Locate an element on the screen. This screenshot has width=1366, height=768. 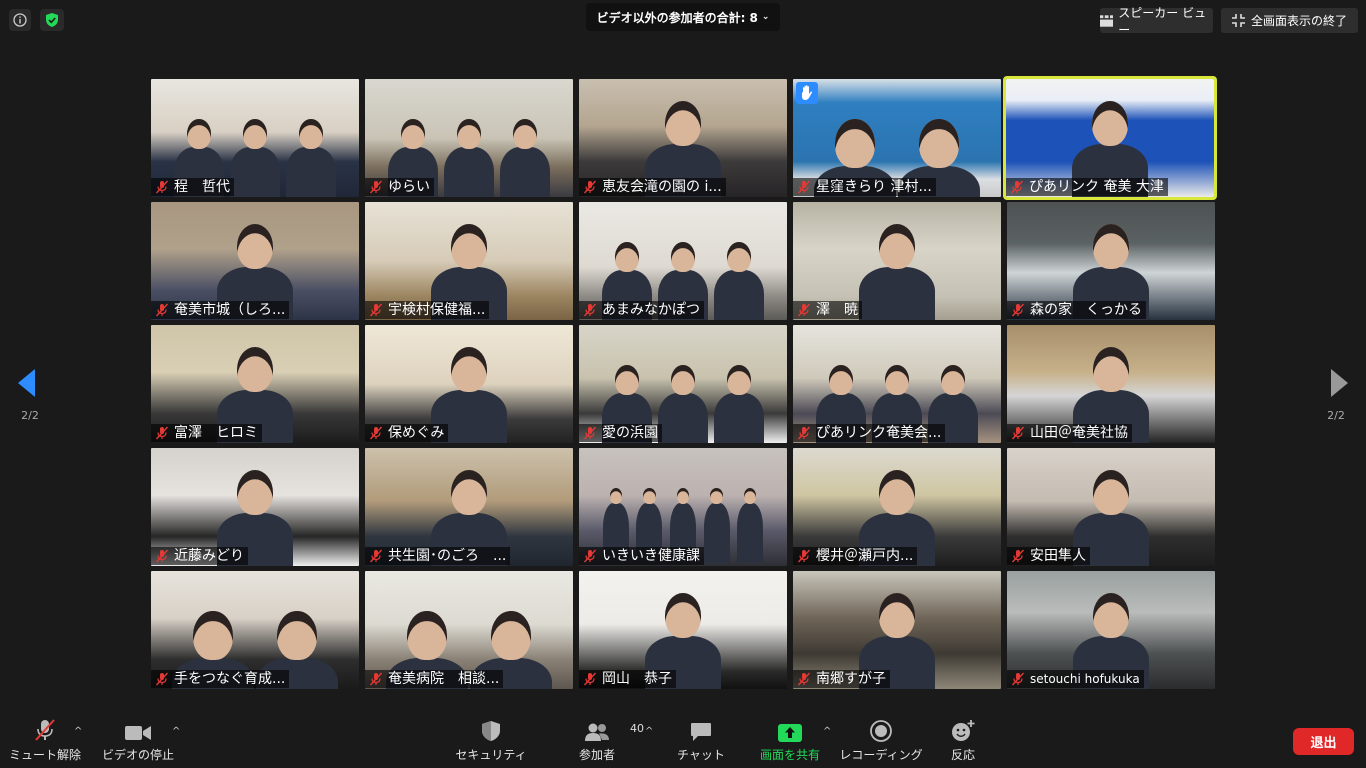
chat-bubble-icon is located at coordinates (701, 732).